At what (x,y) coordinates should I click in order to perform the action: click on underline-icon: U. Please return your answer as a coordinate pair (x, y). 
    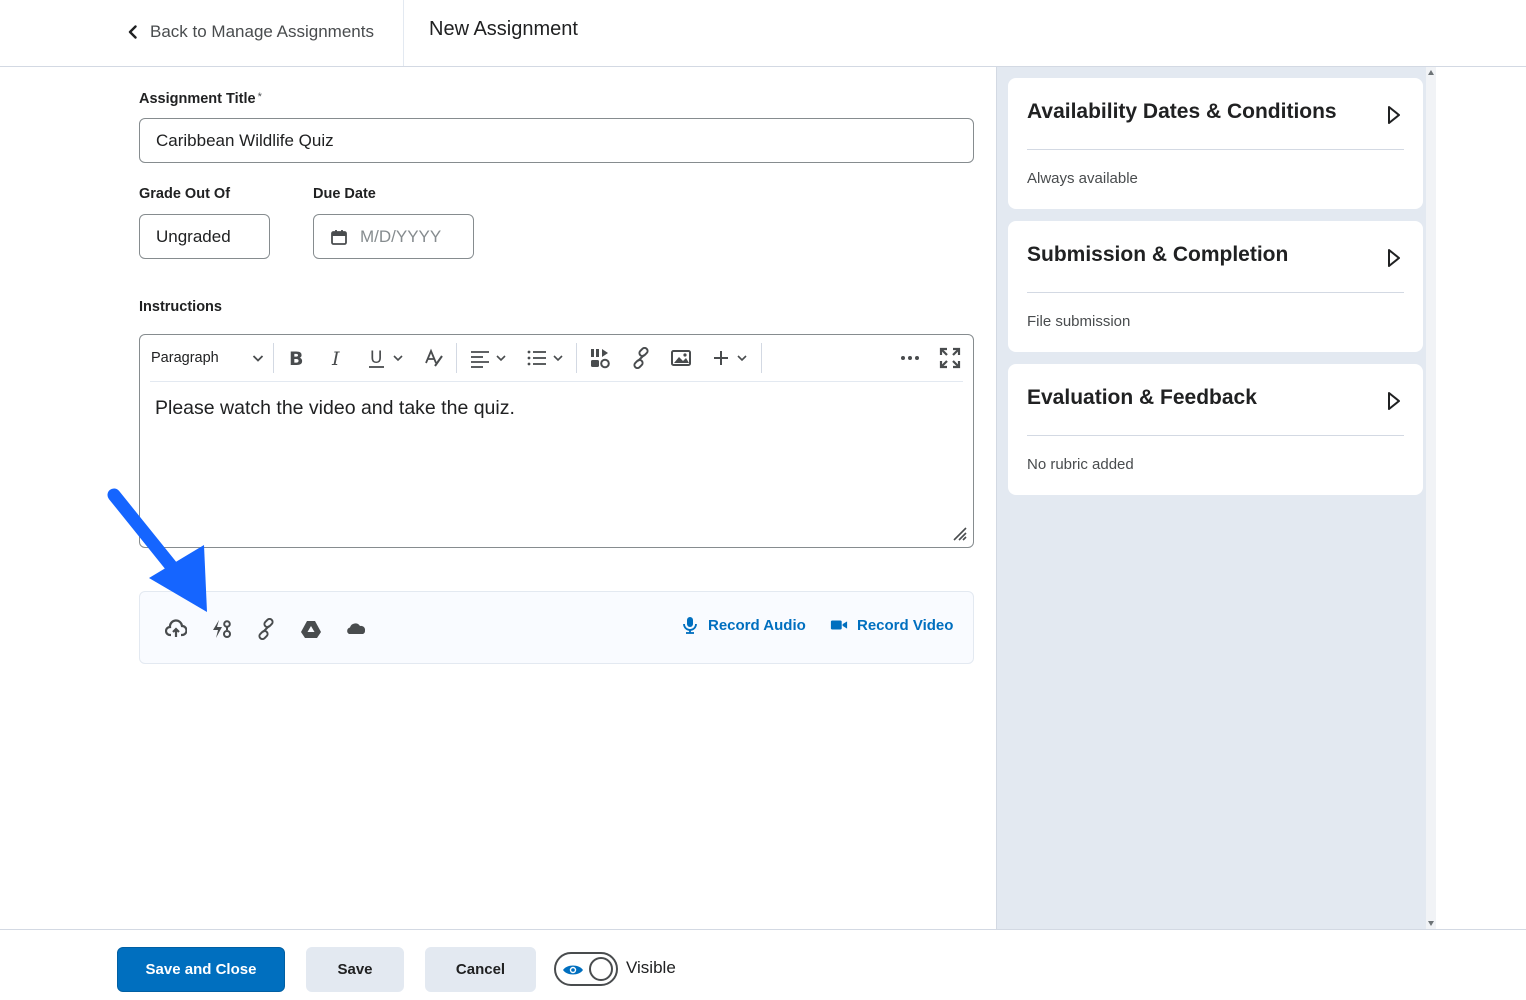
    Looking at the image, I should click on (376, 358).